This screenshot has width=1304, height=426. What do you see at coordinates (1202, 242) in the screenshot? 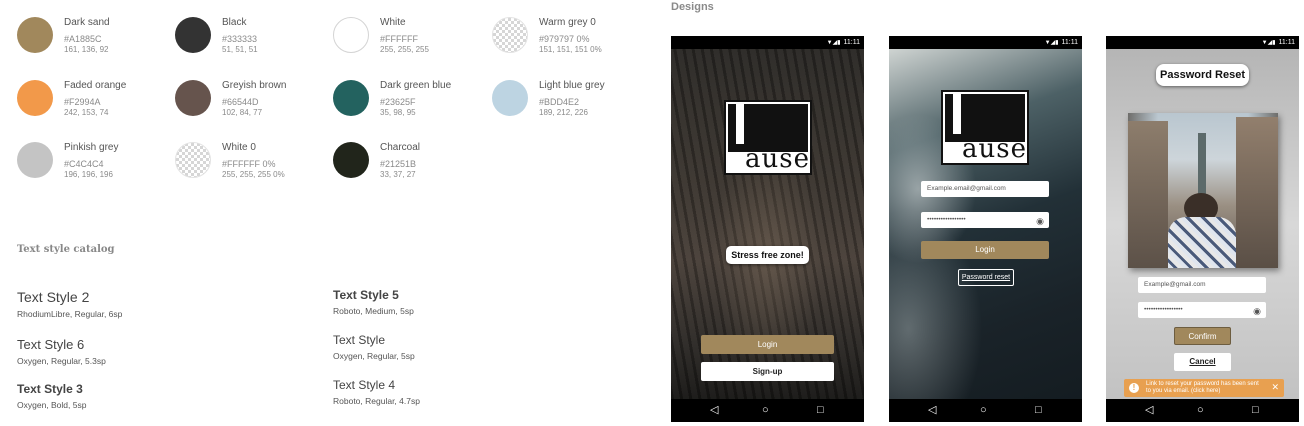
I see `photo-person-body` at bounding box center [1202, 242].